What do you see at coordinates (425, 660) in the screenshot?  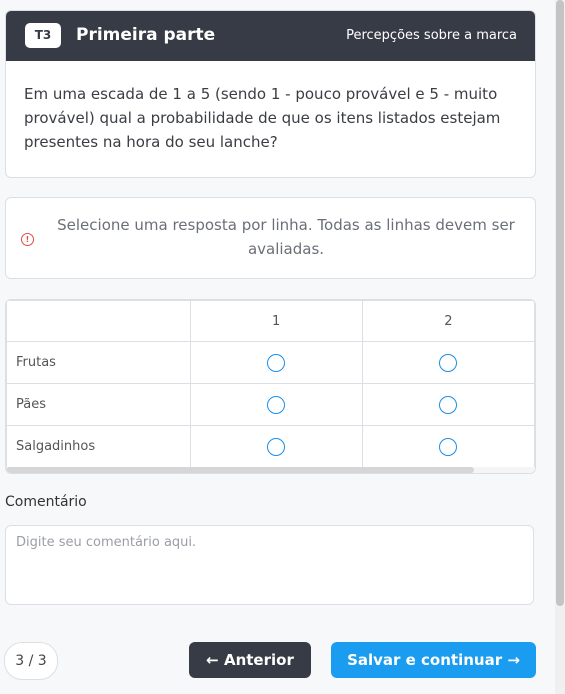 I see `next-label: Salvar e continuar` at bounding box center [425, 660].